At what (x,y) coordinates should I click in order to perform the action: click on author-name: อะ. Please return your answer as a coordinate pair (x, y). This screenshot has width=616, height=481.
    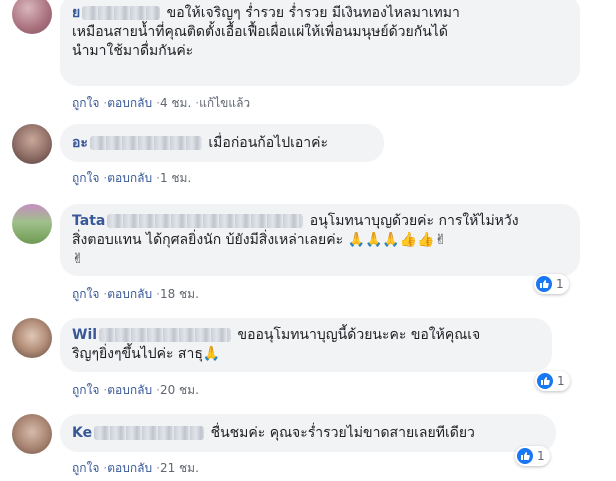
    Looking at the image, I should click on (138, 143).